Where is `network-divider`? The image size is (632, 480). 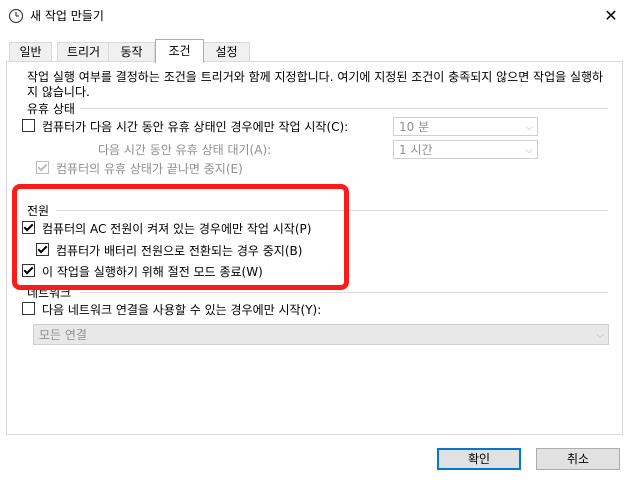
network-divider is located at coordinates (344, 292).